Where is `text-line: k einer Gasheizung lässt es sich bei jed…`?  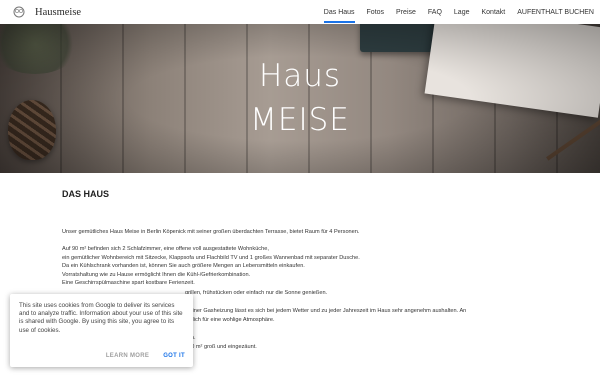 text-line: k einer Gasheizung lässt es sich bei jed… is located at coordinates (326, 311).